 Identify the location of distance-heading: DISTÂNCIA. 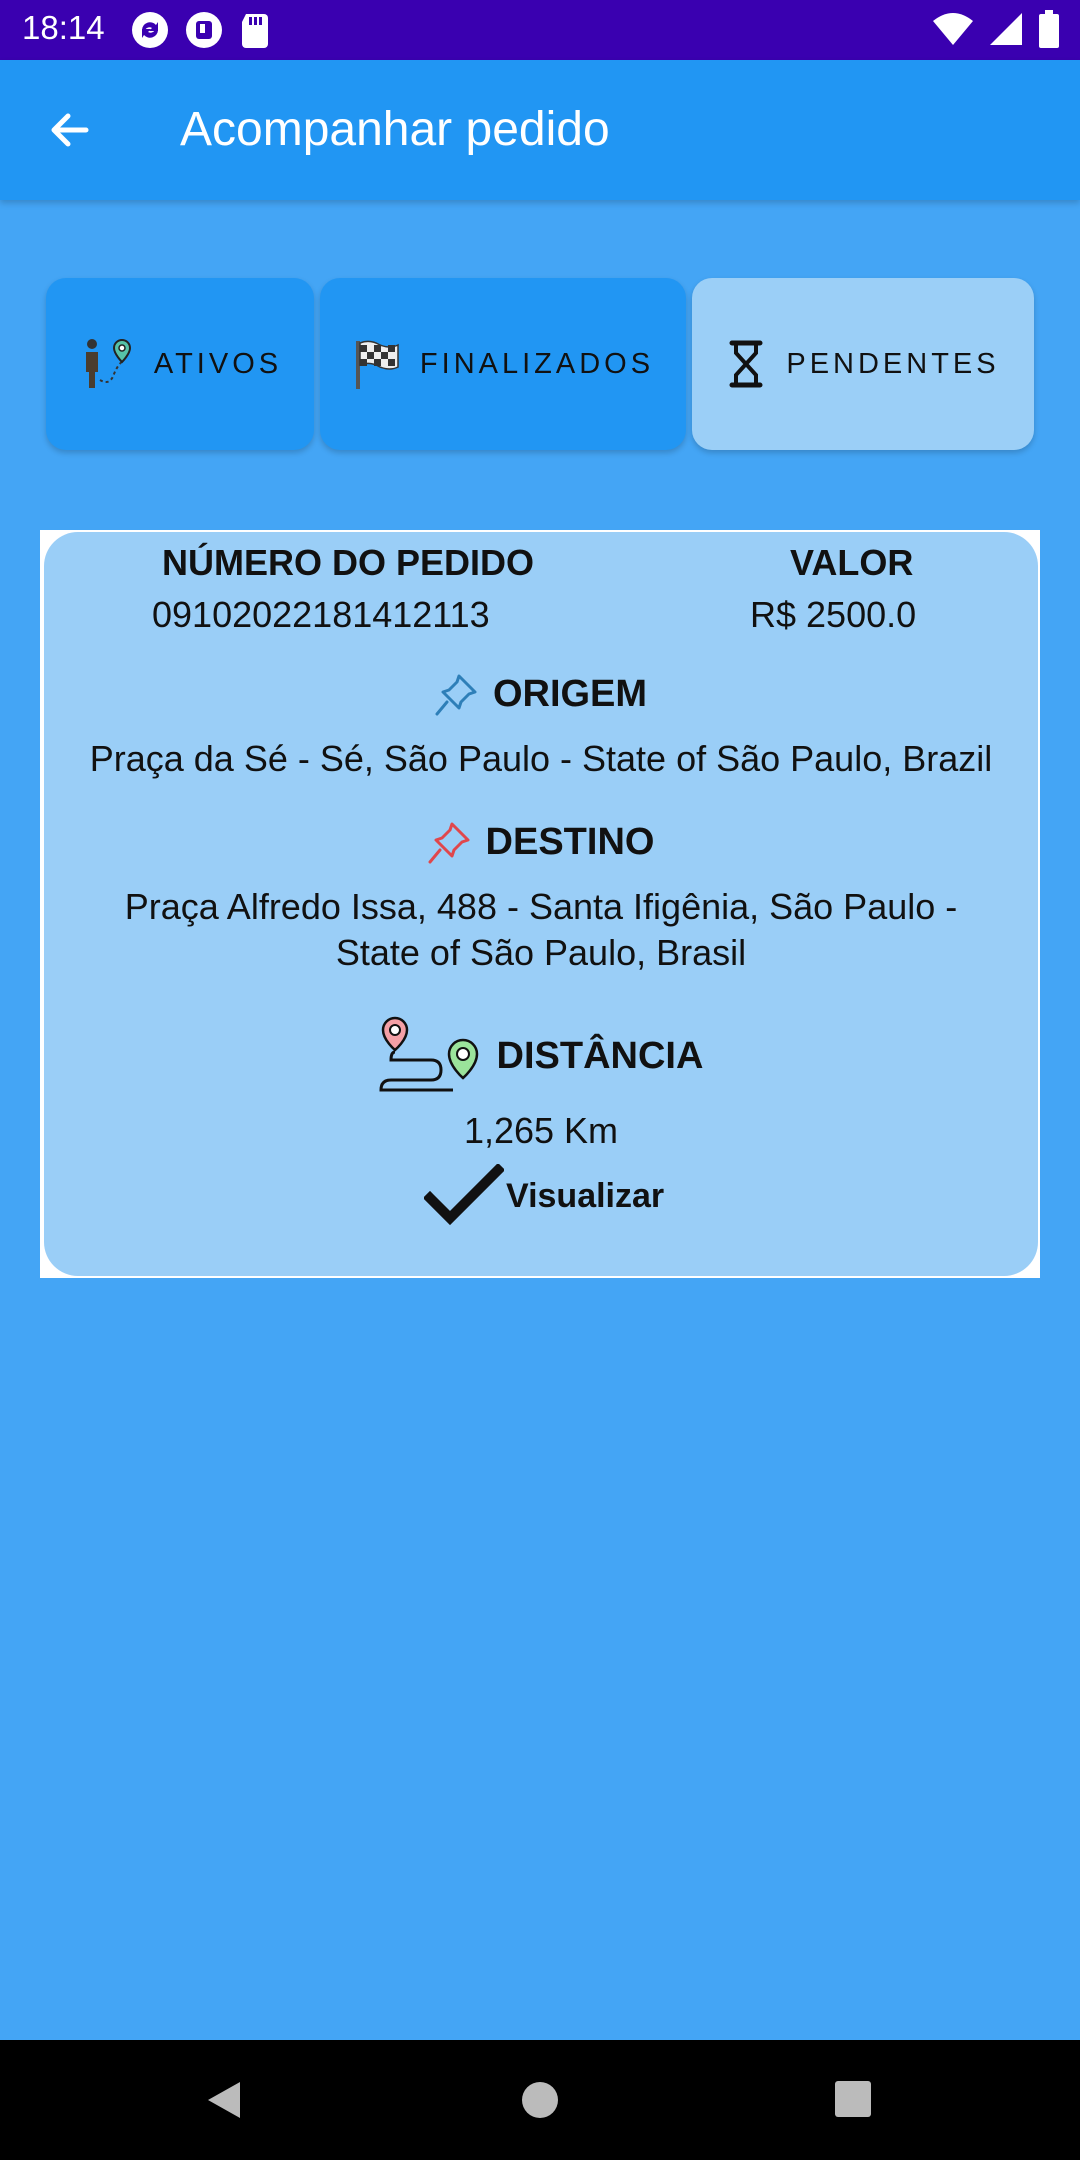
(541, 1056).